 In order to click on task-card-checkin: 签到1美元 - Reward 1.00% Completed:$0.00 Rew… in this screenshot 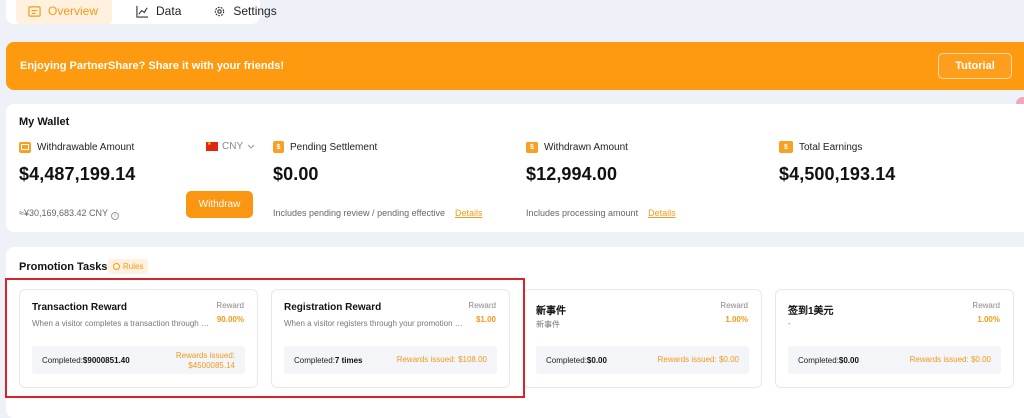, I will do `click(894, 338)`.